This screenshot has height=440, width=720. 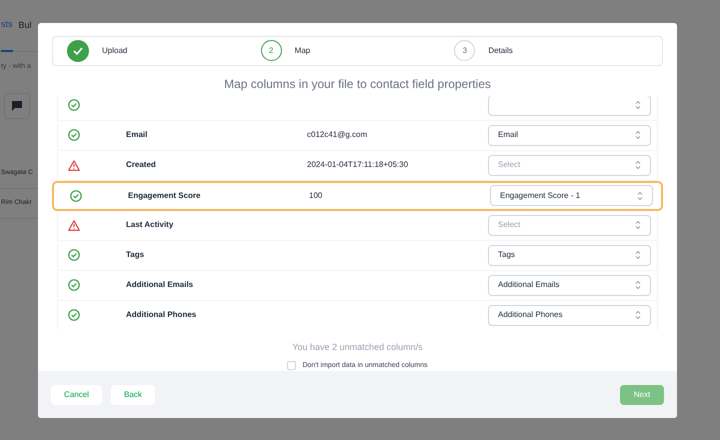 I want to click on chat-icon, so click(x=17, y=106).